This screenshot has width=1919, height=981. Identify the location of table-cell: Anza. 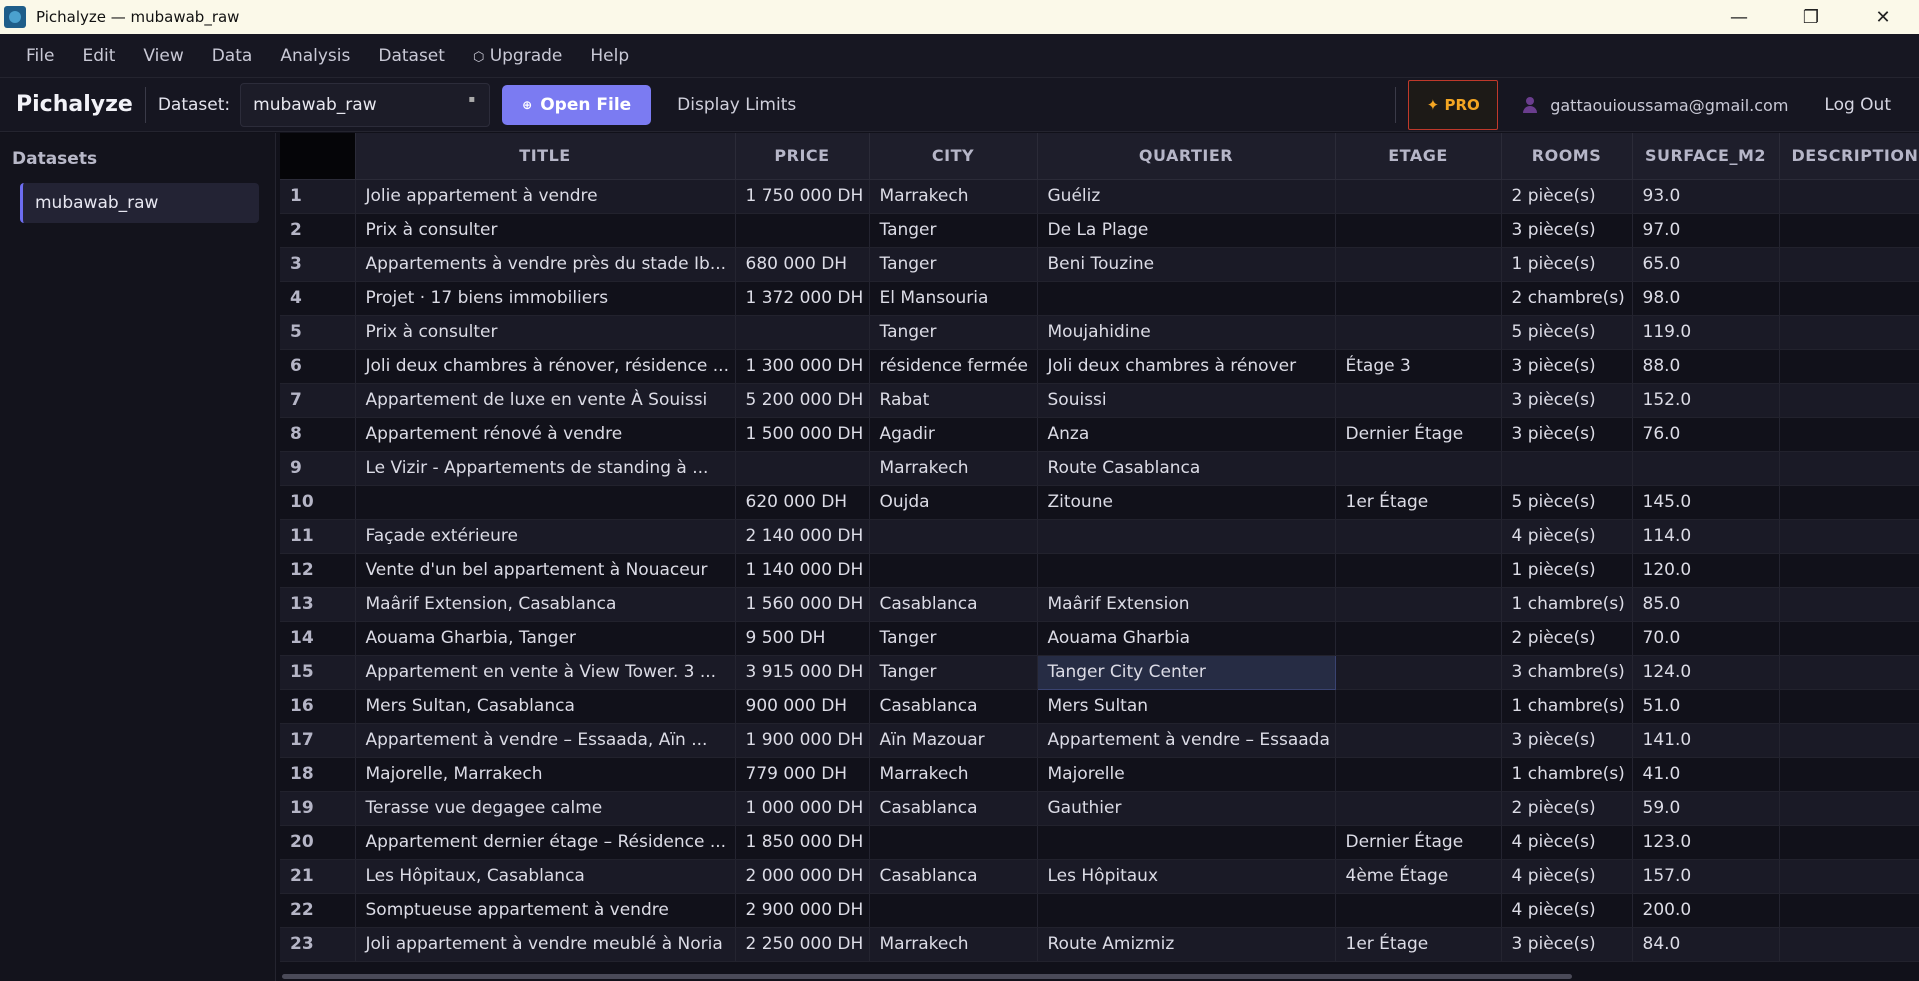
(1186, 434).